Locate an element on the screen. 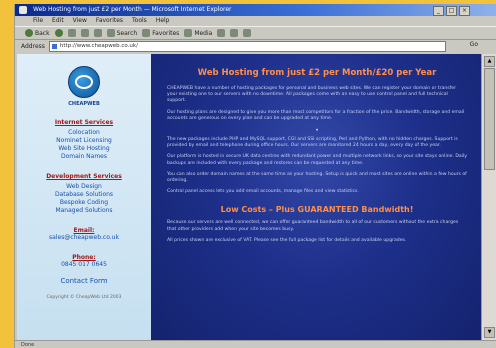 The image size is (496, 348). scroll-down-icon: ▼ is located at coordinates (489, 332).